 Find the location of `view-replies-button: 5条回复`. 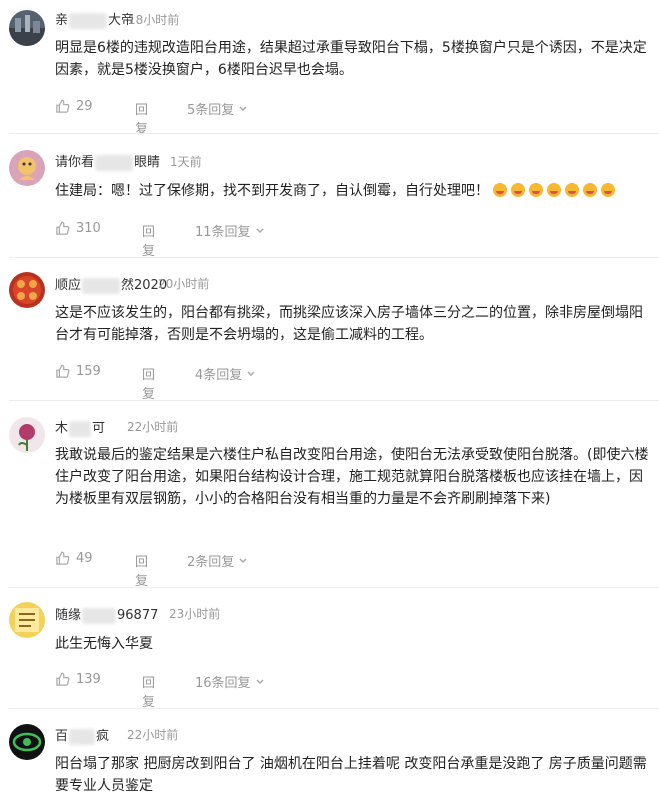

view-replies-button: 5条回复 is located at coordinates (217, 108).